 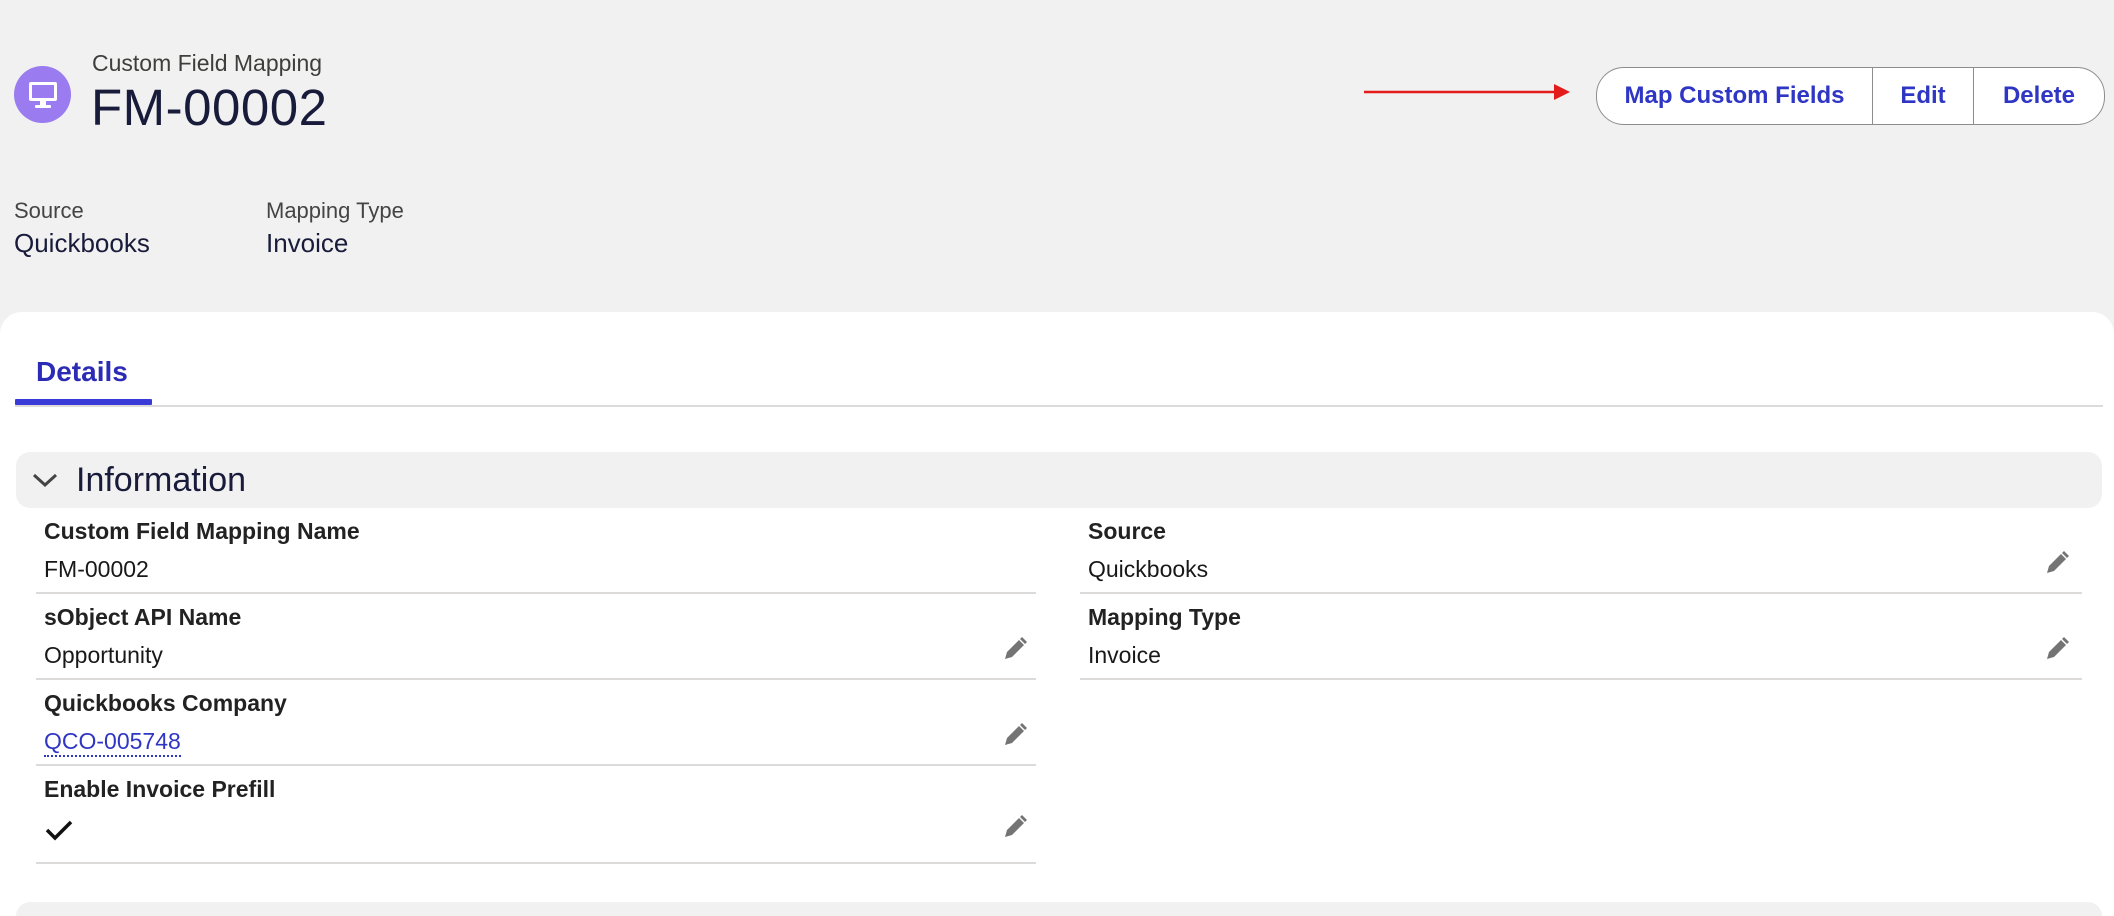 What do you see at coordinates (335, 210) in the screenshot?
I see `highlight-mapping-type-label: Mapping Type` at bounding box center [335, 210].